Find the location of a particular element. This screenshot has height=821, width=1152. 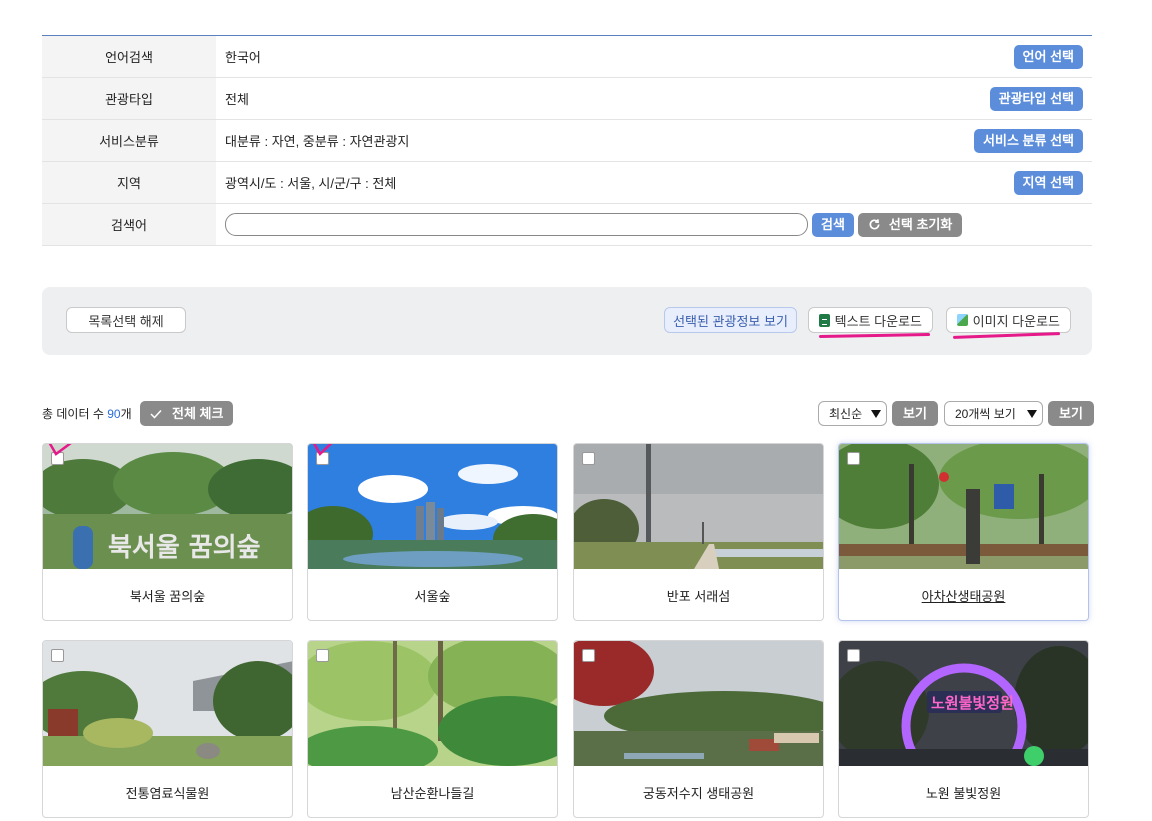

svg-text: 북서울 꿈의숲 is located at coordinates (184, 548).